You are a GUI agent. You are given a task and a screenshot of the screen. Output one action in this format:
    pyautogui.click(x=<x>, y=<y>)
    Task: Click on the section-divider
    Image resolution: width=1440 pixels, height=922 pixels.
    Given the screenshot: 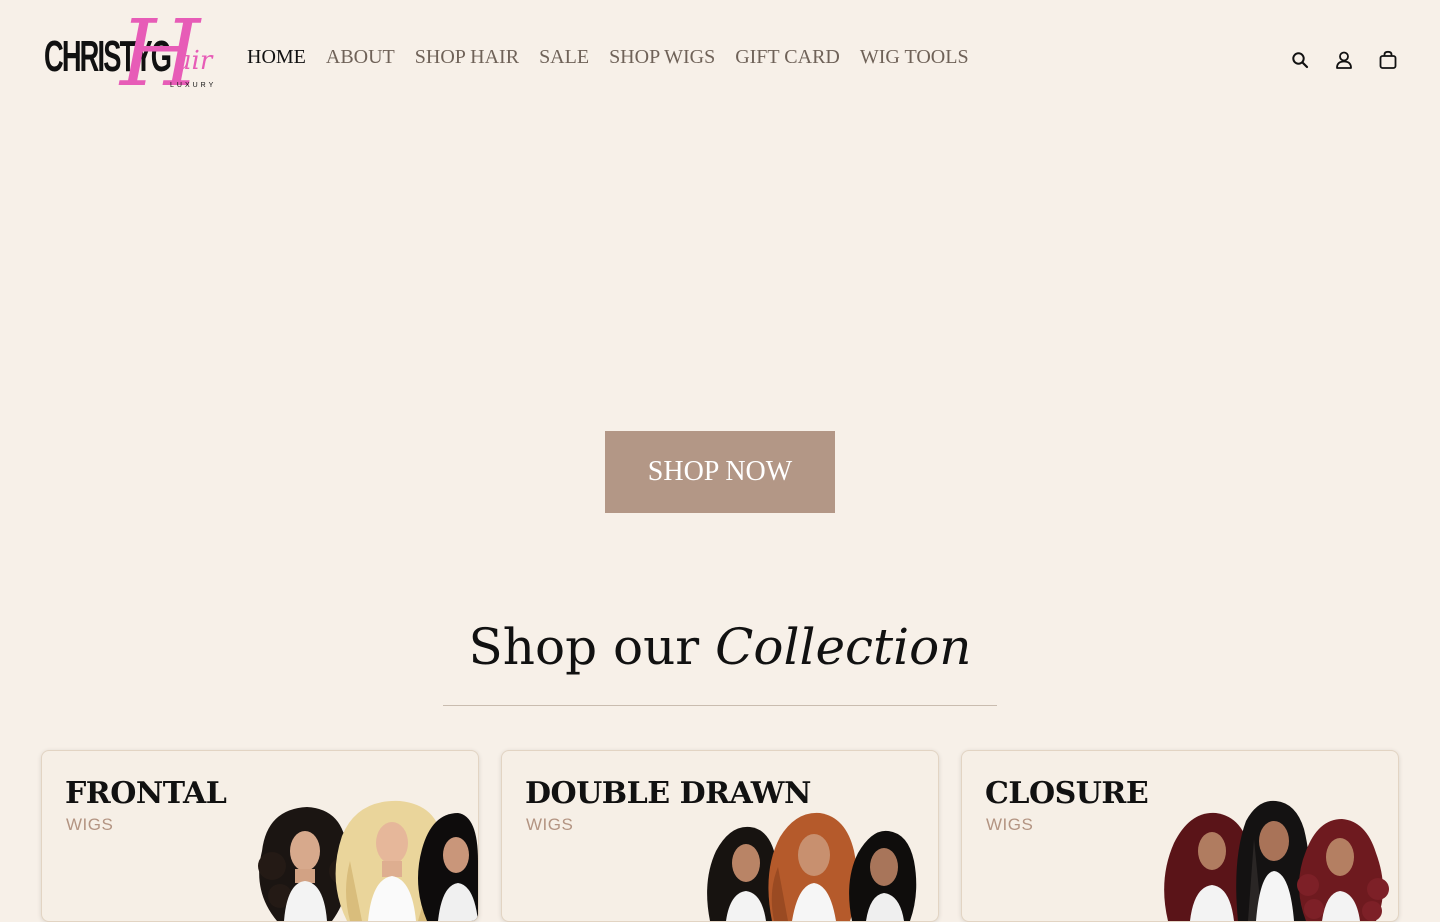 What is the action you would take?
    pyautogui.click(x=720, y=705)
    